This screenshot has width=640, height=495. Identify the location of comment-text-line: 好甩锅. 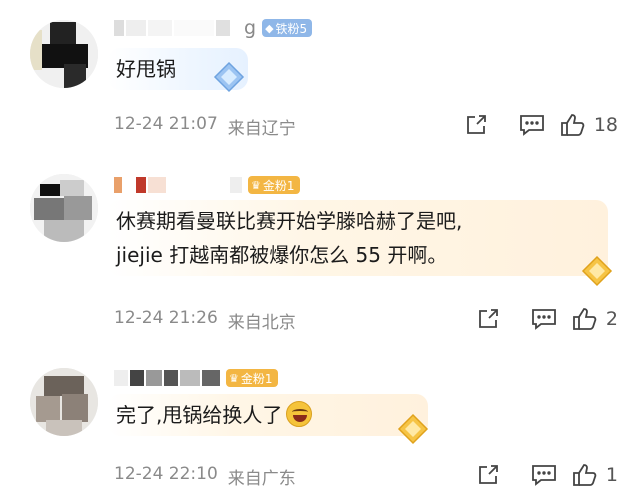
(146, 69).